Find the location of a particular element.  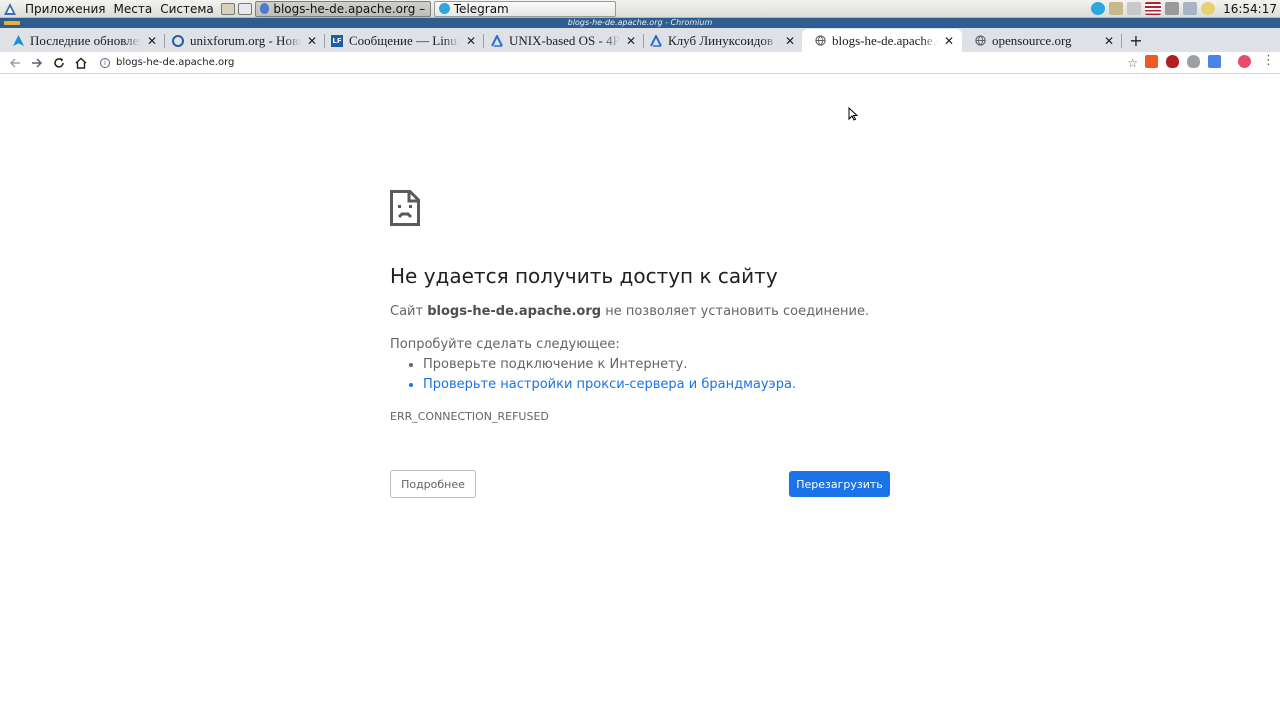

file-manager-launcher-icon is located at coordinates (227, 8).